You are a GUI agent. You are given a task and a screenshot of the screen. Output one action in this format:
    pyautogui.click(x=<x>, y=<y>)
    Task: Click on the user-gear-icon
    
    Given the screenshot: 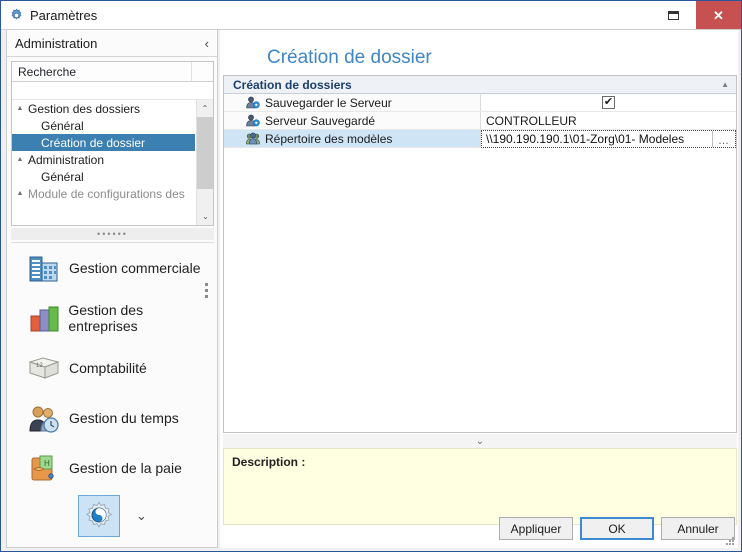 What is the action you would take?
    pyautogui.click(x=253, y=103)
    